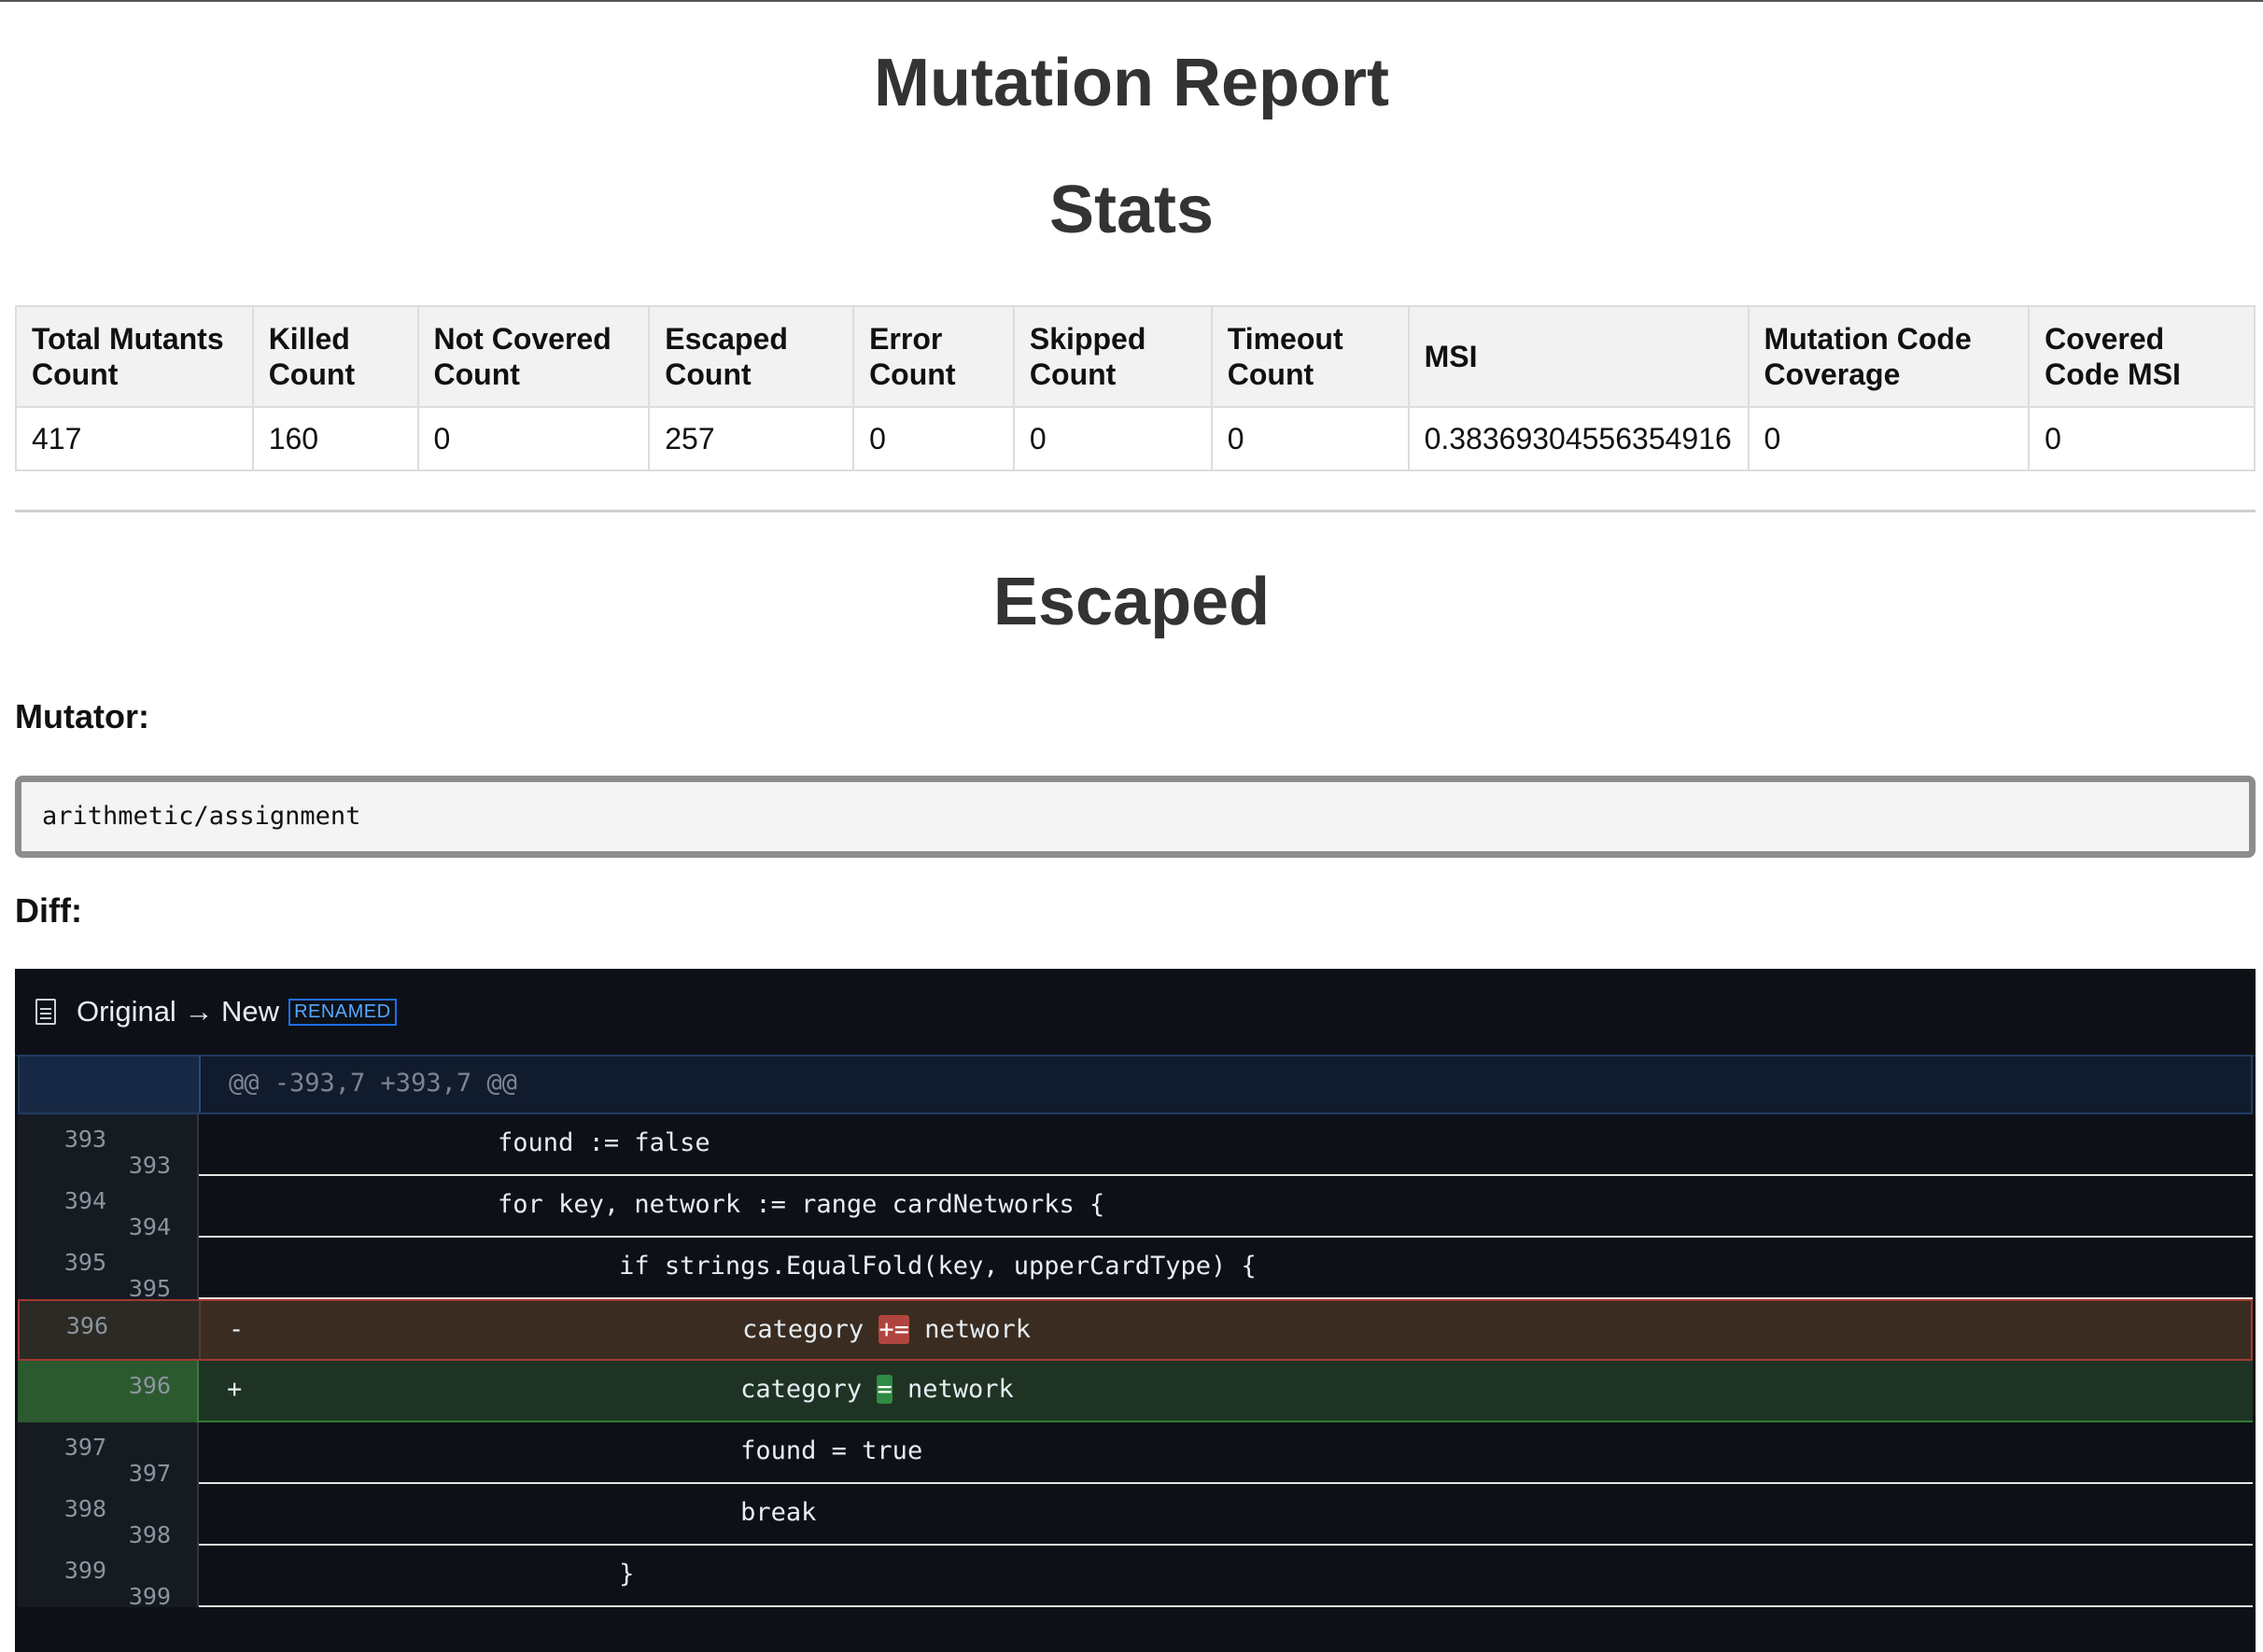 The image size is (2263, 1652). Describe the element at coordinates (84, 1262) in the screenshot. I see `old-line-number: 395` at that location.